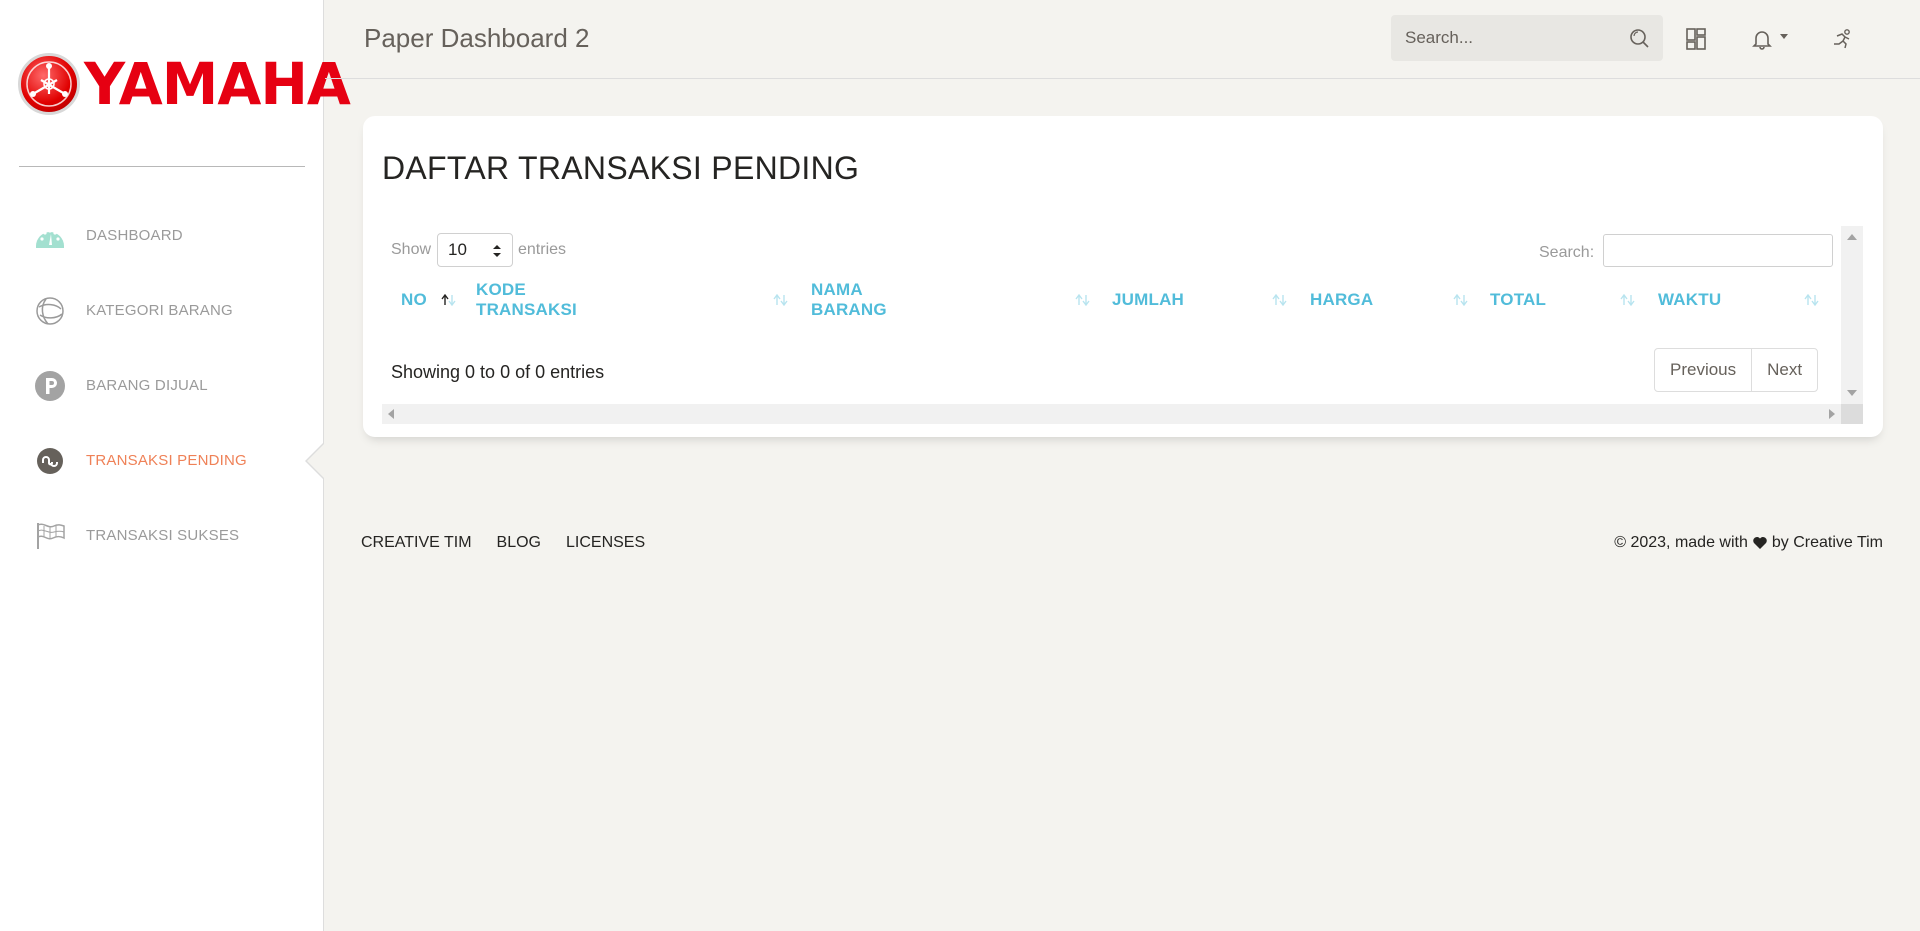 This screenshot has height=931, width=1920. Describe the element at coordinates (448, 300) in the screenshot. I see `sort-asc-icon` at that location.